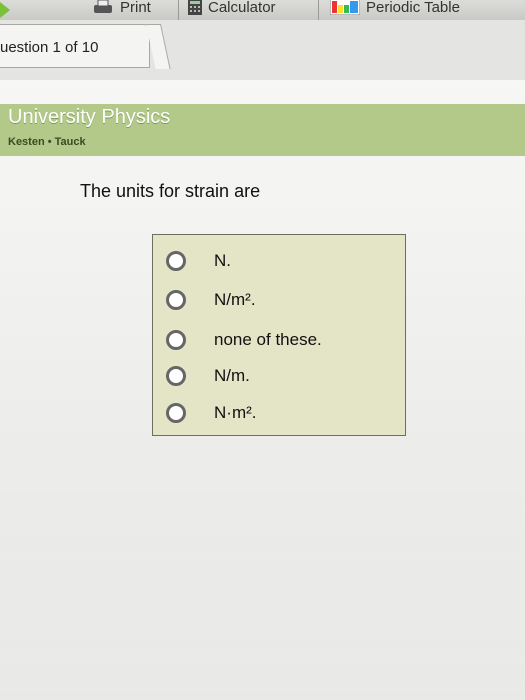 The image size is (525, 700). Describe the element at coordinates (413, 8) in the screenshot. I see `periodic-table-label: Periodic Table` at that location.